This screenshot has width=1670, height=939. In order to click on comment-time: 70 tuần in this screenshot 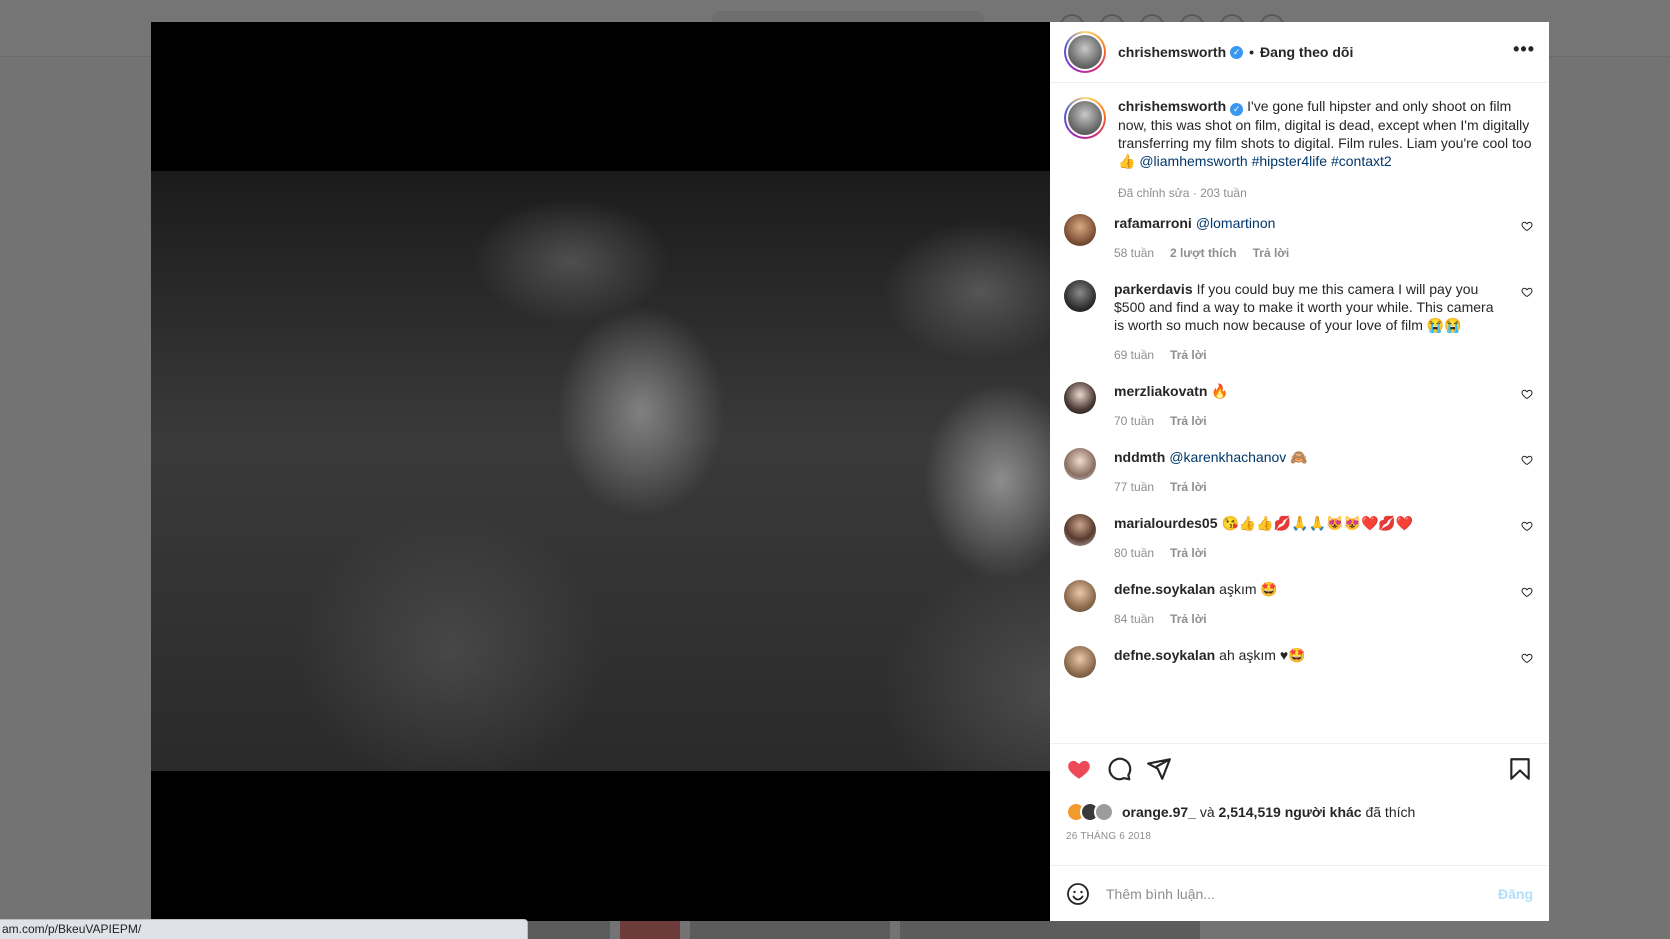, I will do `click(1134, 421)`.